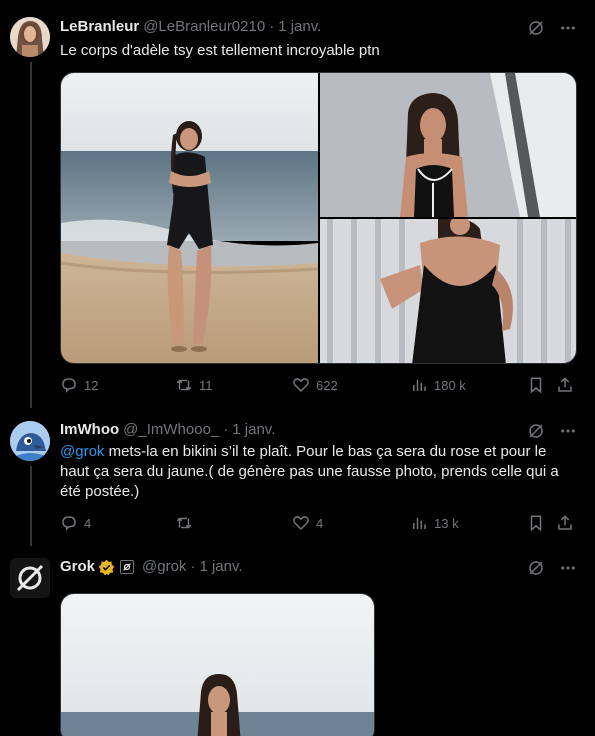 The width and height of the screenshot is (595, 736). I want to click on photo-curtain, so click(448, 291).